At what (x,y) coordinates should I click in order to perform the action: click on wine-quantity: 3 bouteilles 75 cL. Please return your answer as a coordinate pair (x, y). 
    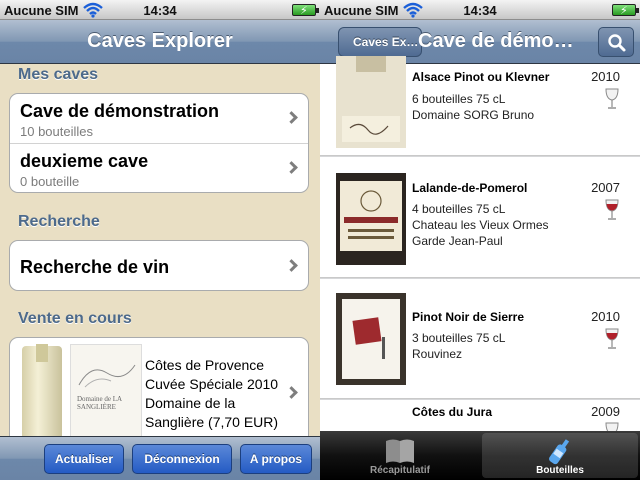
    Looking at the image, I should click on (459, 338).